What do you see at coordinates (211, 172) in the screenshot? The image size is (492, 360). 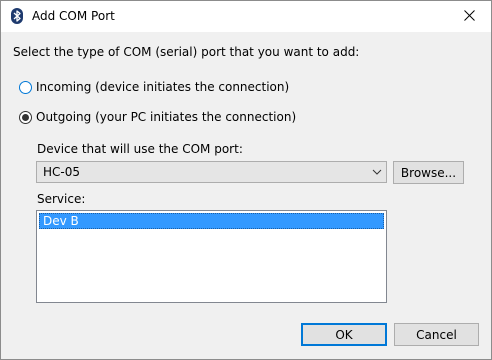 I see `device-select: HC-05` at bounding box center [211, 172].